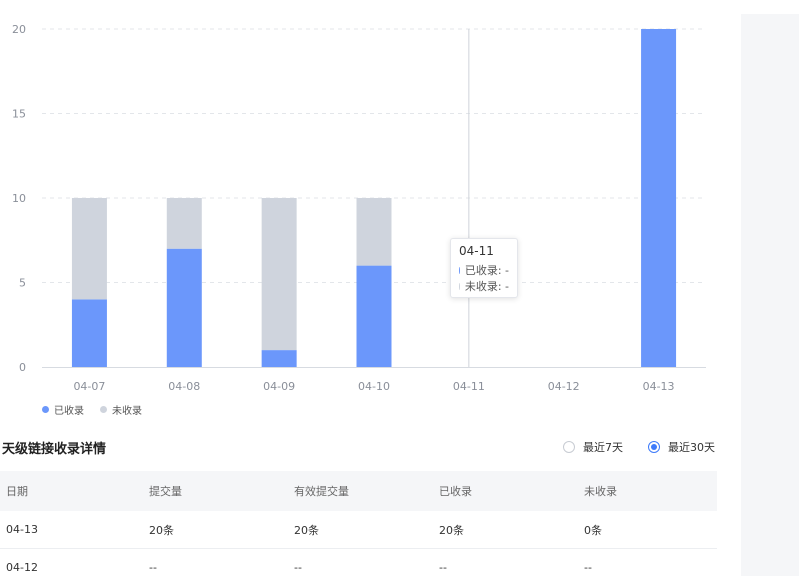 The image size is (799, 576). Describe the element at coordinates (89, 386) in the screenshot. I see `x-tick-label: 04-07` at that location.